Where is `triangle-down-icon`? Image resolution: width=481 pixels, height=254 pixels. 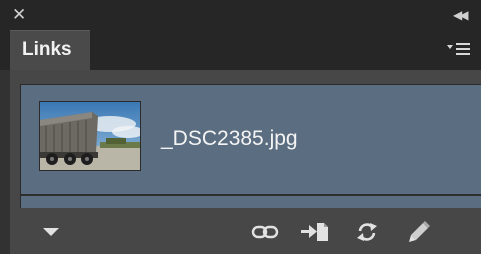 triangle-down-icon is located at coordinates (51, 232).